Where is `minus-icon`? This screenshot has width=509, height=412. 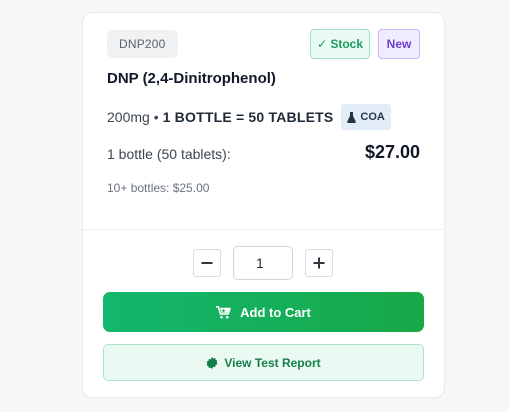 minus-icon is located at coordinates (207, 263).